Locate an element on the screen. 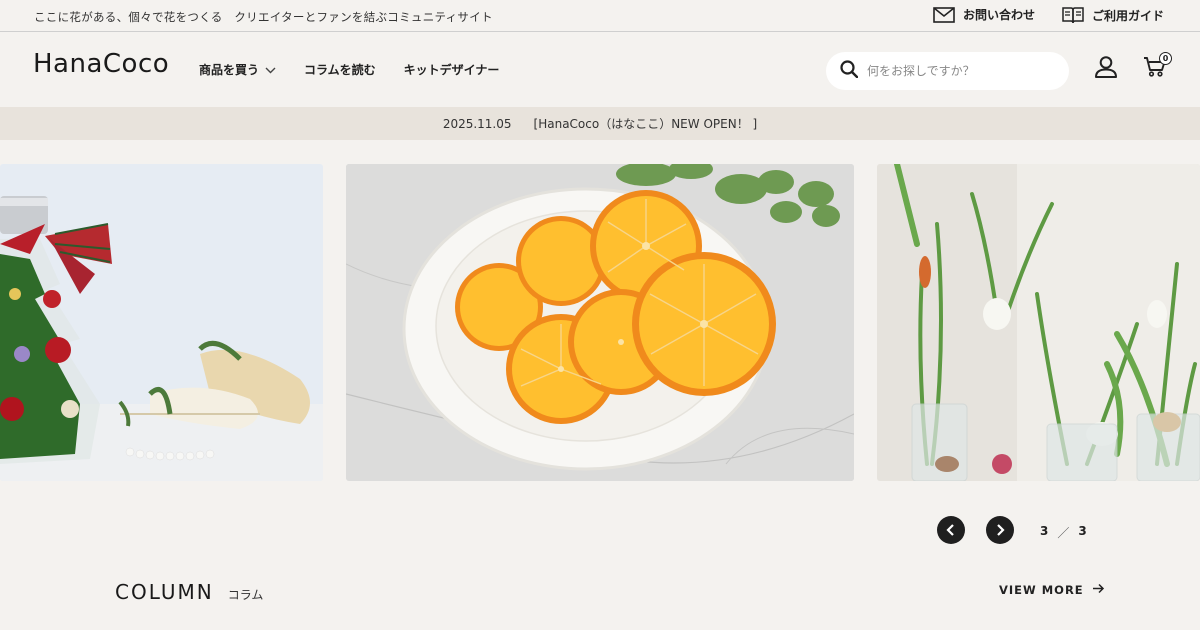 The image size is (1200, 630). cart-button: 0 is located at coordinates (1157, 67).